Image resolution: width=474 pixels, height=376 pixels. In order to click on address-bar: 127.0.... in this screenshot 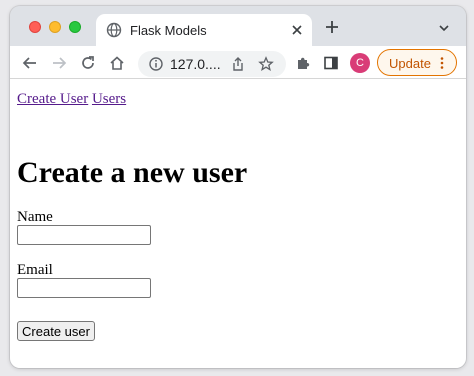, I will do `click(212, 64)`.